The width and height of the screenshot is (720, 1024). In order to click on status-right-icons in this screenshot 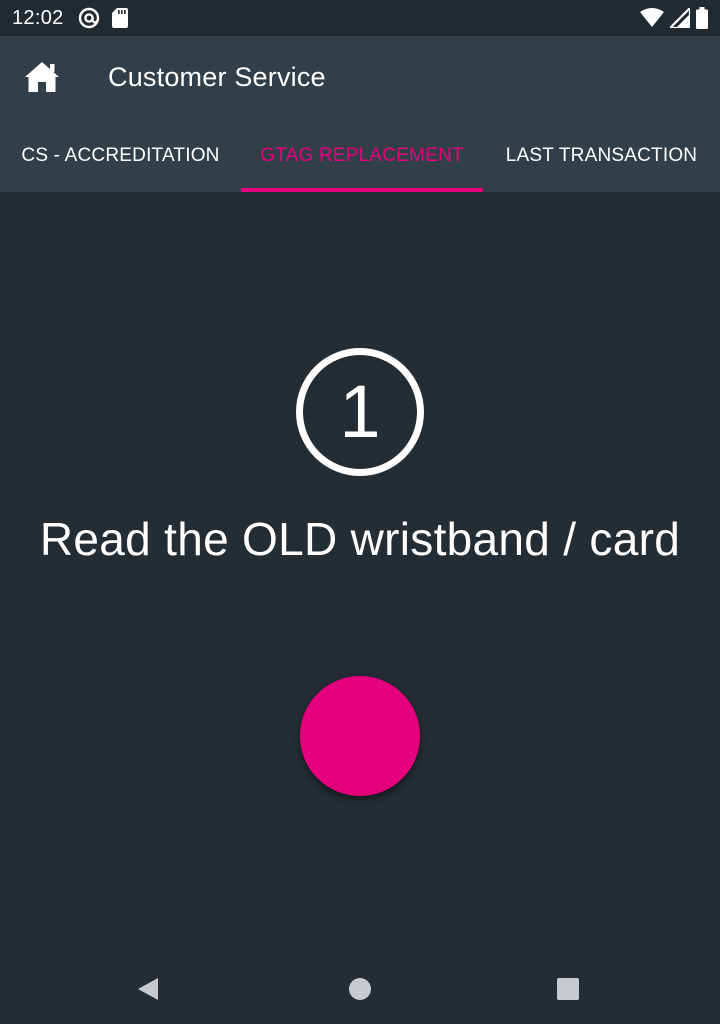, I will do `click(674, 18)`.